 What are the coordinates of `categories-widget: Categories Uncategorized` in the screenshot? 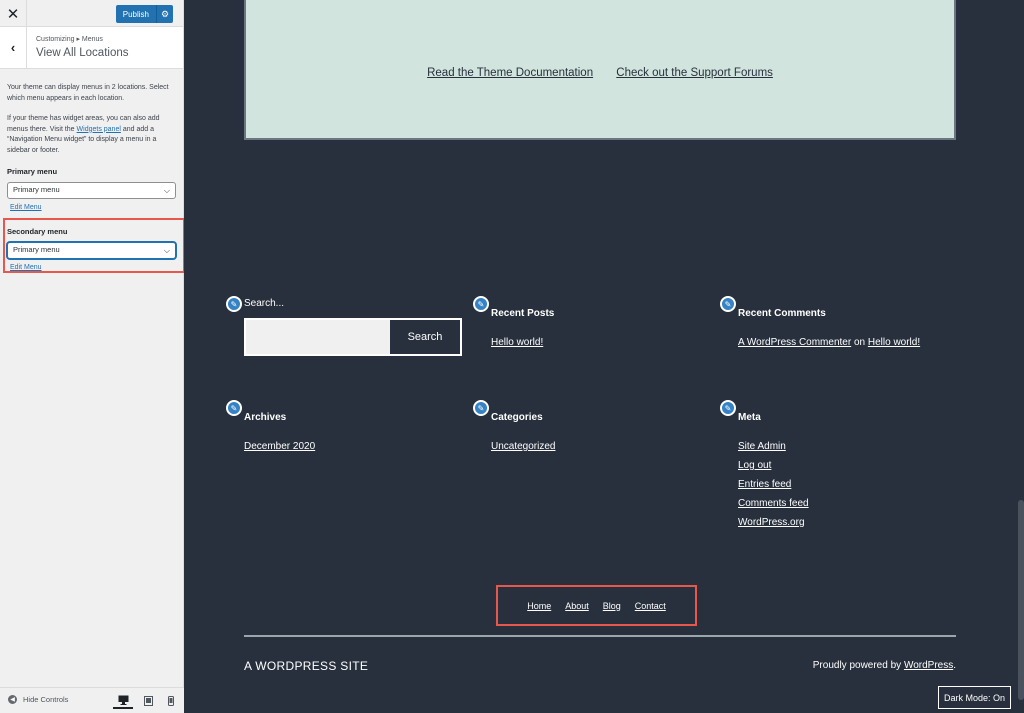 It's located at (523, 436).